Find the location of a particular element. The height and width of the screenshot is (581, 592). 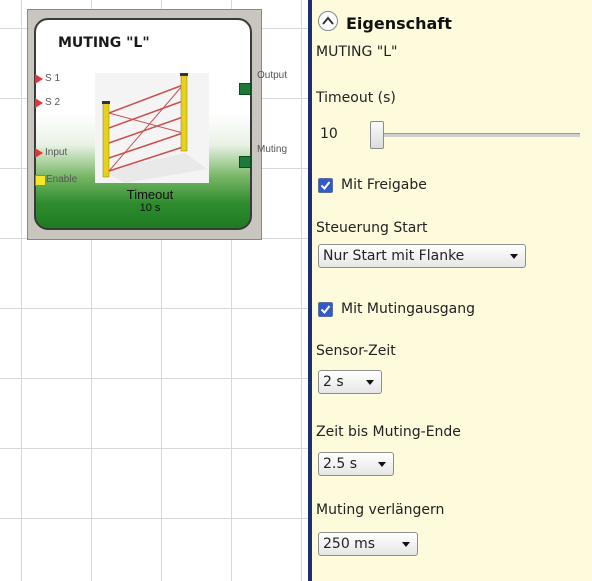

pin-label-input: Input is located at coordinates (56, 152).